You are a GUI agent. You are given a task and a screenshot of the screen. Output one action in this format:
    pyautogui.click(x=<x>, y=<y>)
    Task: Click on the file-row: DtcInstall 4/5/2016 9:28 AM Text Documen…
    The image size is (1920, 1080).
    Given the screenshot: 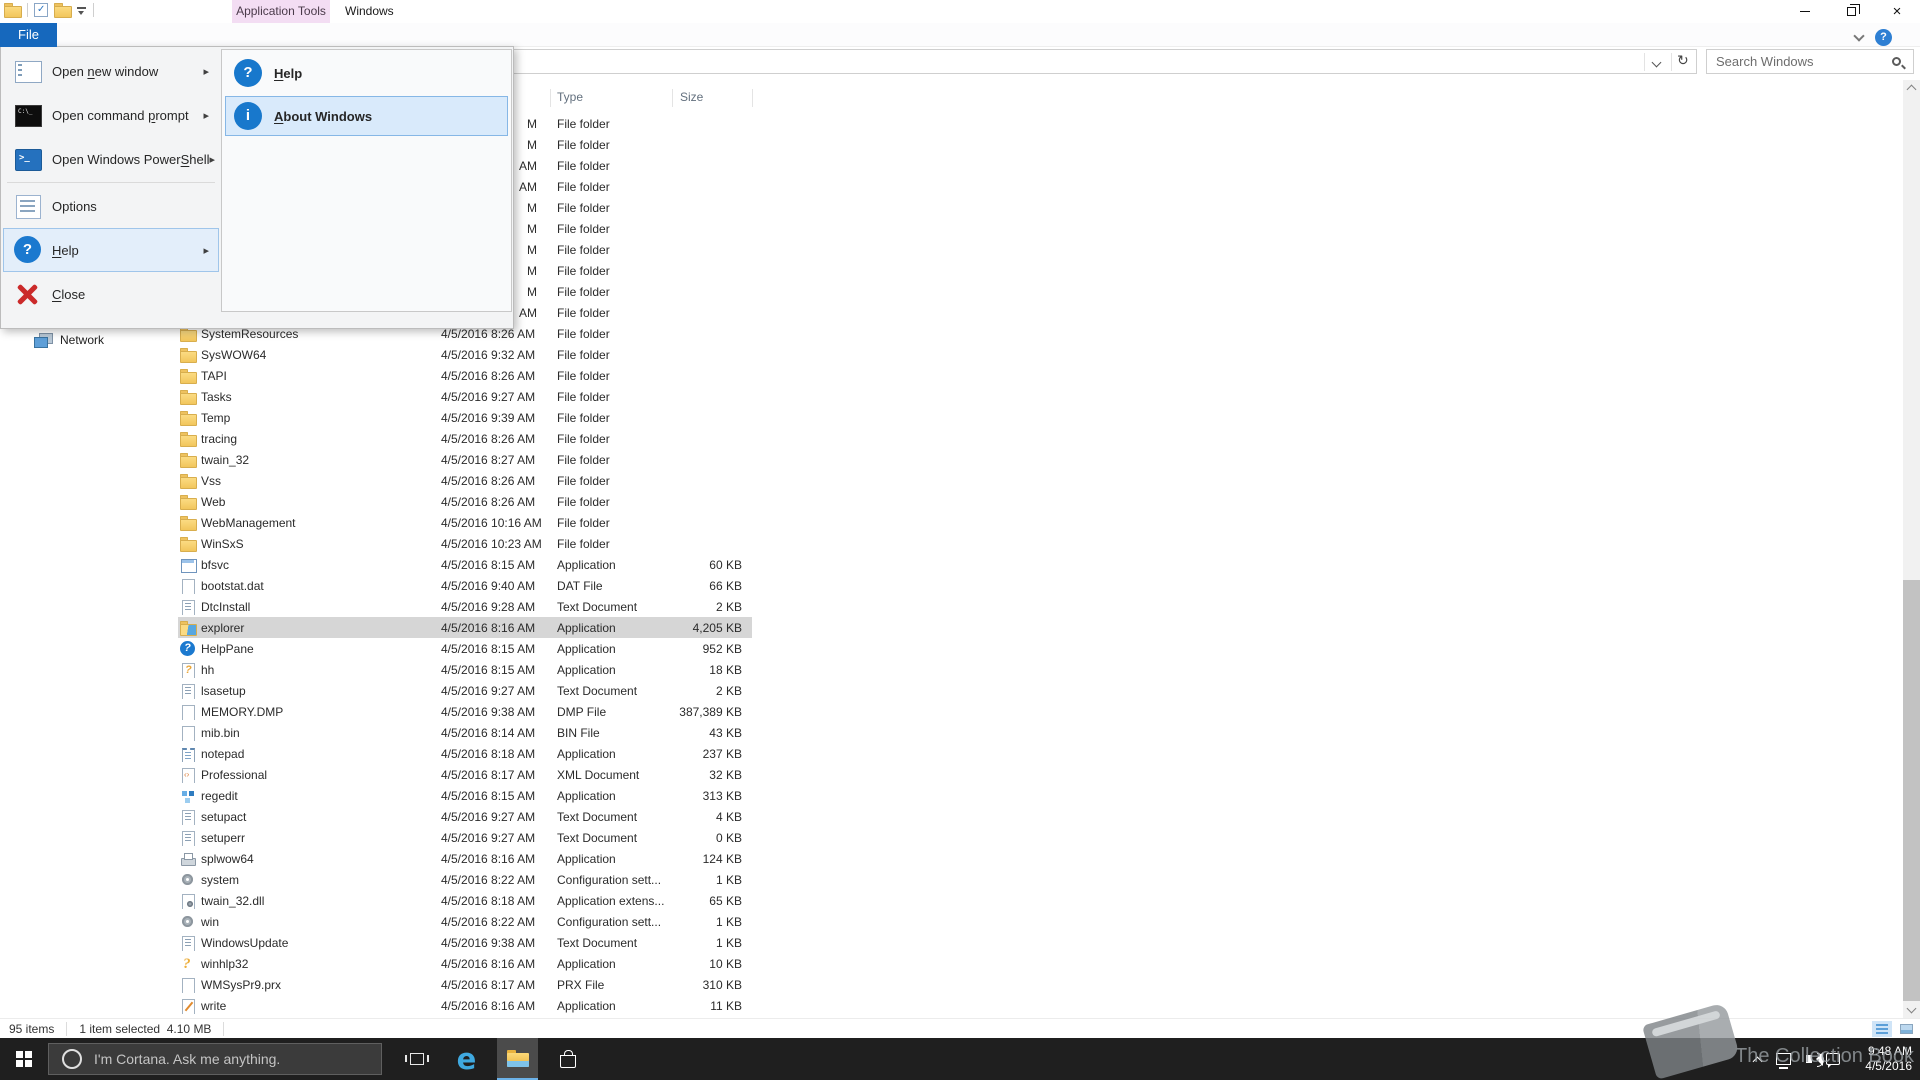 What is the action you would take?
    pyautogui.click(x=465, y=606)
    